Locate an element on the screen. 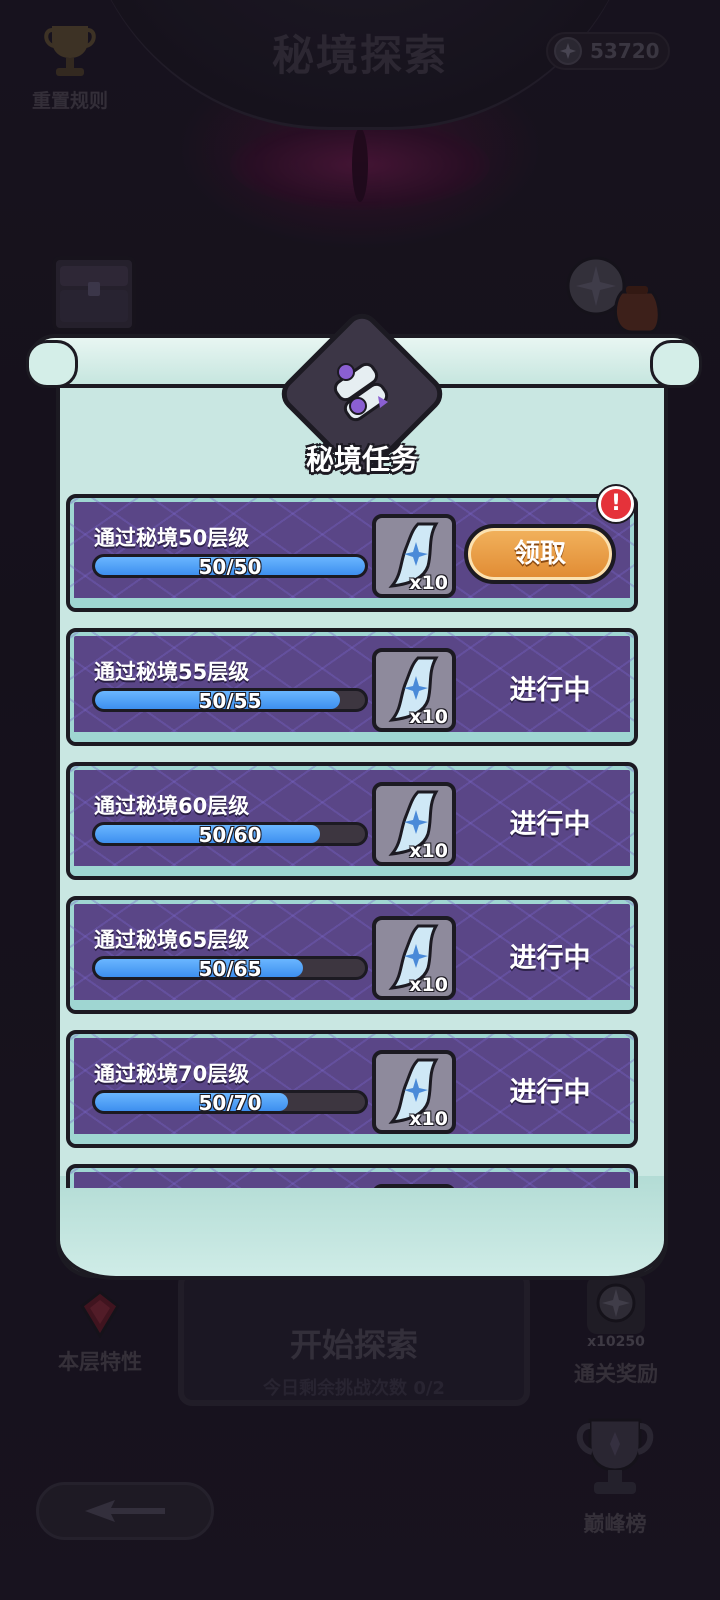 The width and height of the screenshot is (720, 1600). task-title: 通过秘境65层级 is located at coordinates (172, 940).